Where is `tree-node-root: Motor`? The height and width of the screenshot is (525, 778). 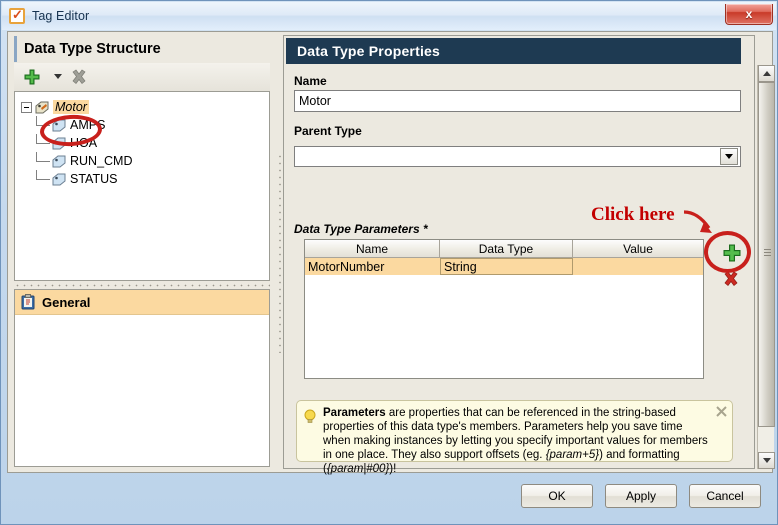 tree-node-root: Motor is located at coordinates (145, 107).